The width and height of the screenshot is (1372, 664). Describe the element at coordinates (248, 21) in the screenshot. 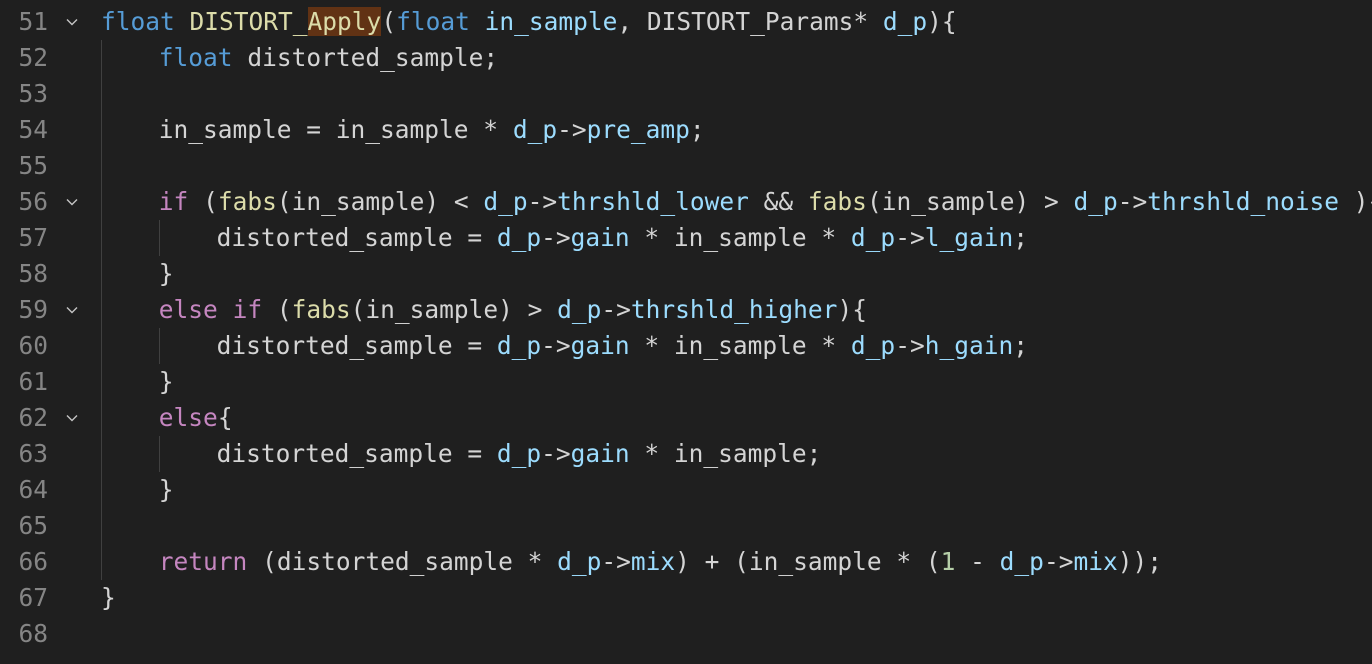

I see `code-token: DISTORT_` at that location.